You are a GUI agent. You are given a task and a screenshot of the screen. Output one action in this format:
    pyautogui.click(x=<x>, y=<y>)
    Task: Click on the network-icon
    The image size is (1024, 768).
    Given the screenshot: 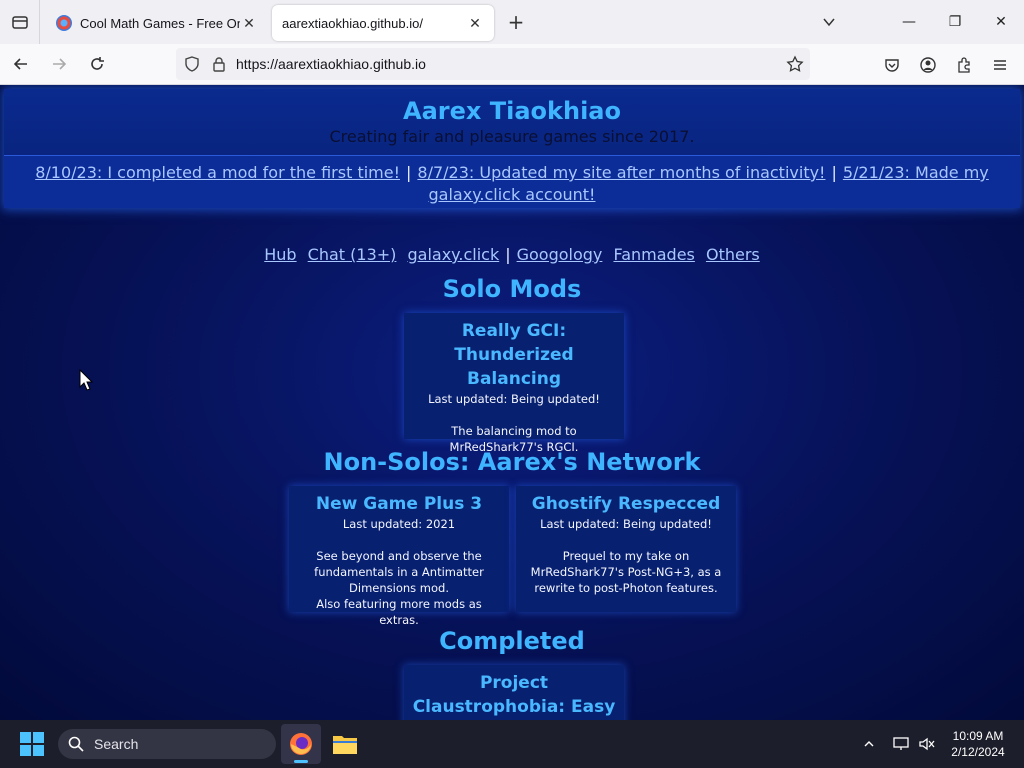 What is the action you would take?
    pyautogui.click(x=901, y=744)
    